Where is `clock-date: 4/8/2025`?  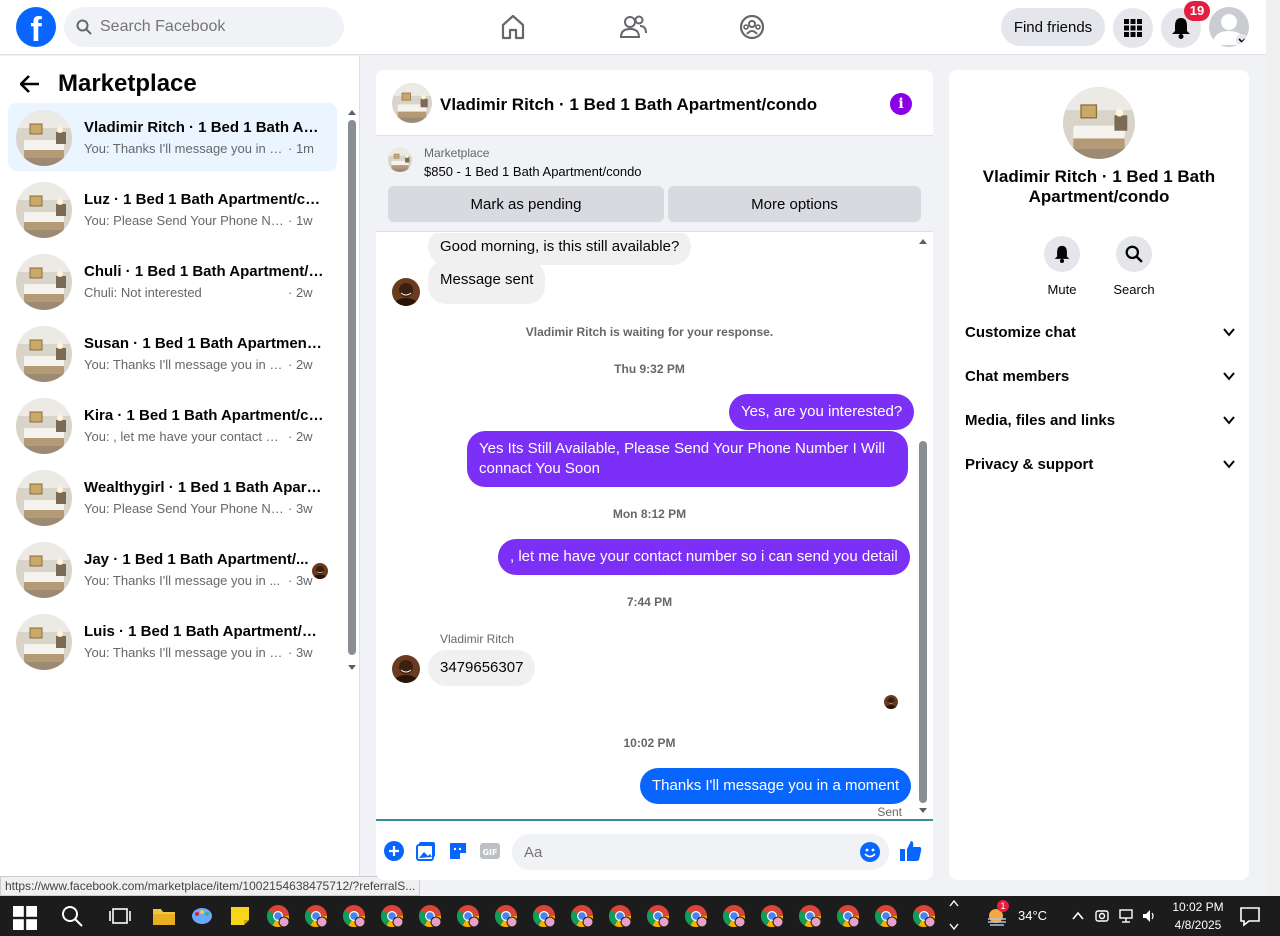
clock-date: 4/8/2025 is located at coordinates (1198, 925).